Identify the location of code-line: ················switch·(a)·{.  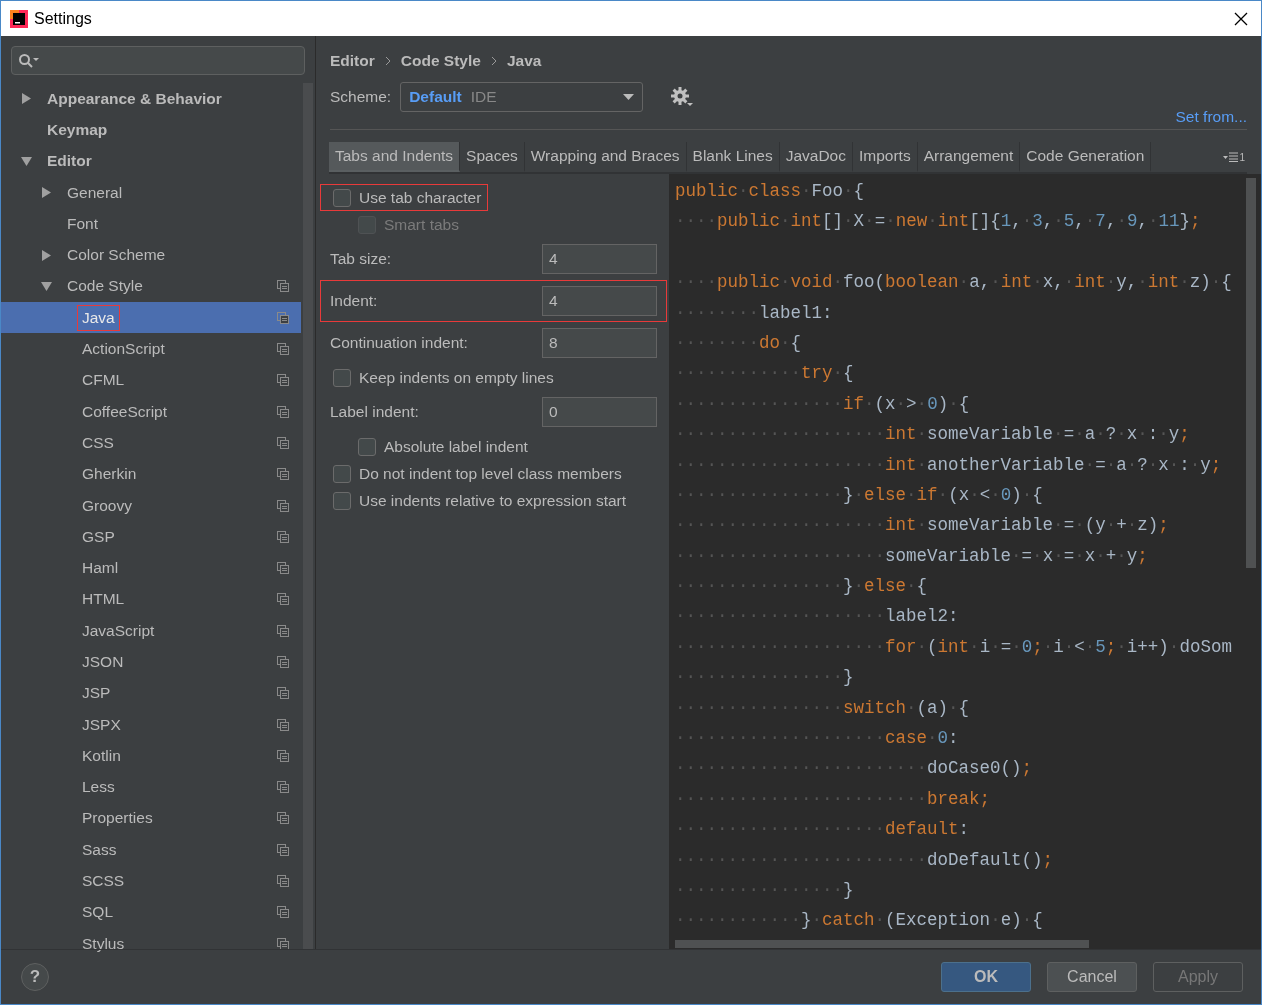
(823, 708).